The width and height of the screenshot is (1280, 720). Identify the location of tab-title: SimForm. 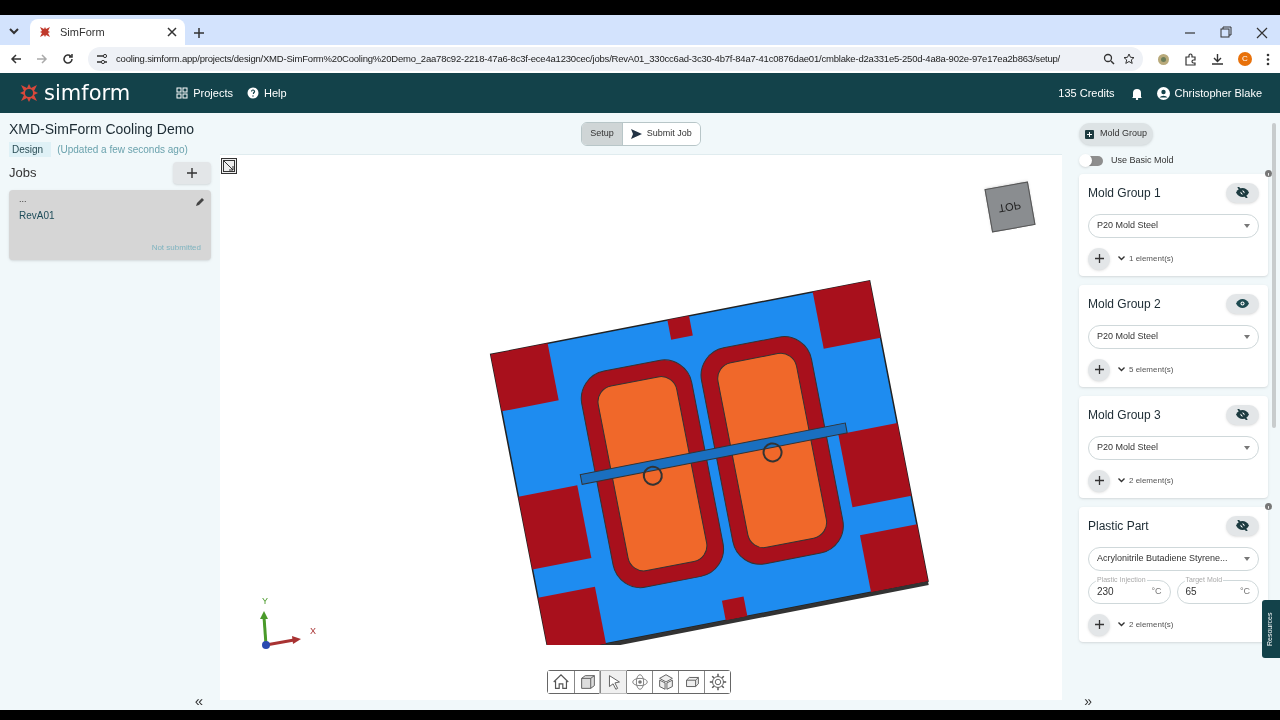
(83, 32).